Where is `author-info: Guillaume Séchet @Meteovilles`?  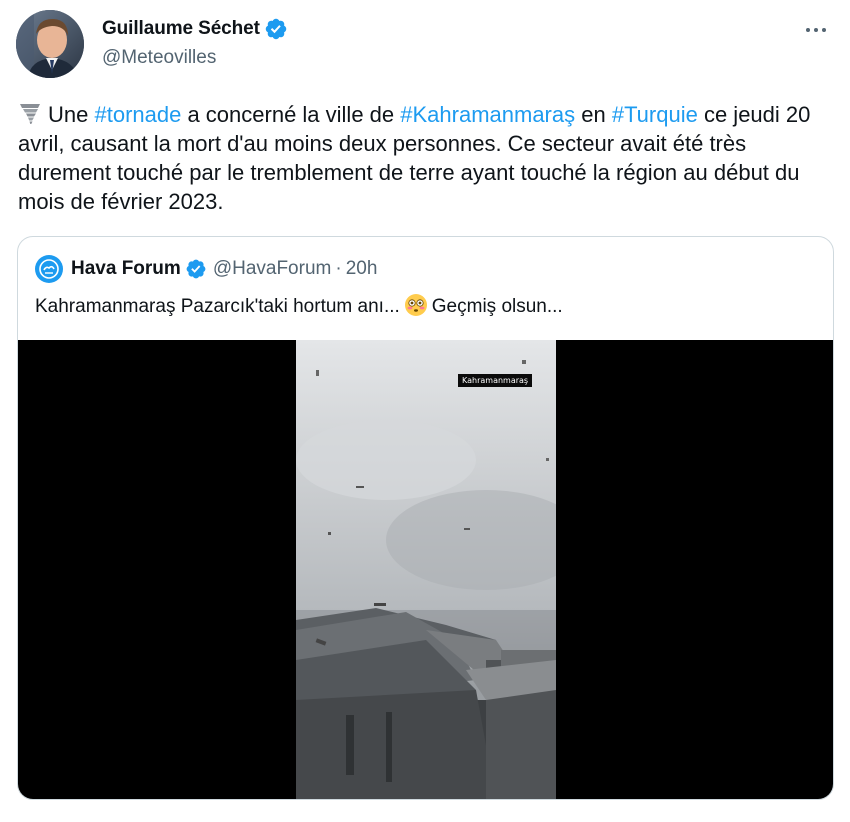 author-info: Guillaume Séchet @Meteovilles is located at coordinates (195, 43).